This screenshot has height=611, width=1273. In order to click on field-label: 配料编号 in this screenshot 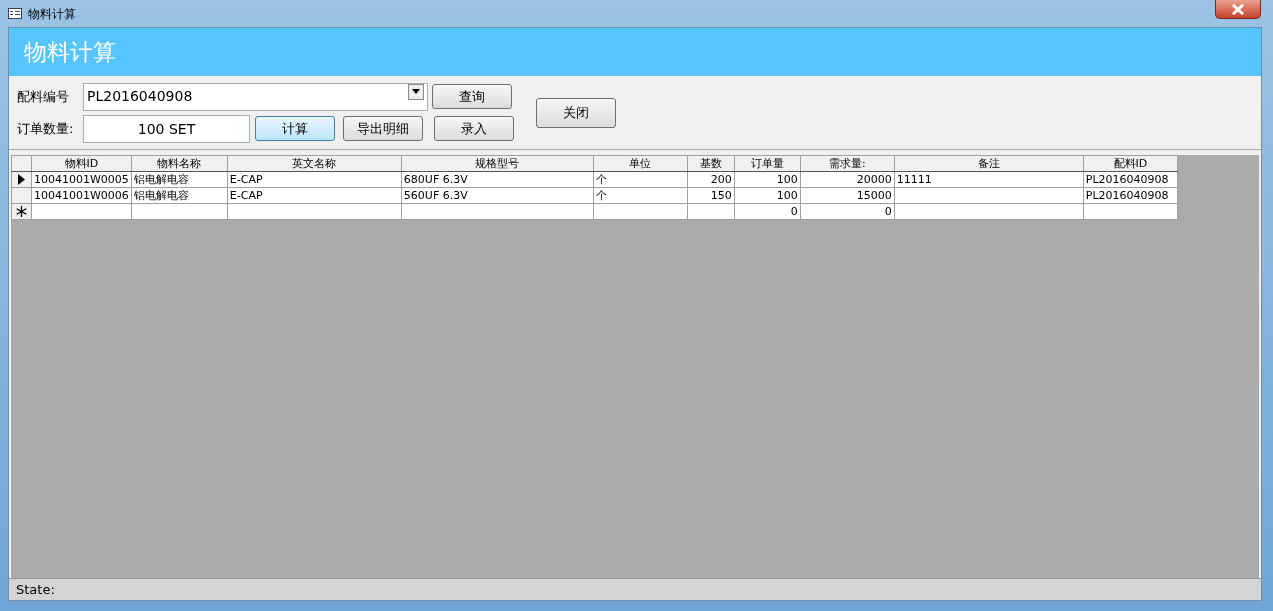, I will do `click(43, 96)`.